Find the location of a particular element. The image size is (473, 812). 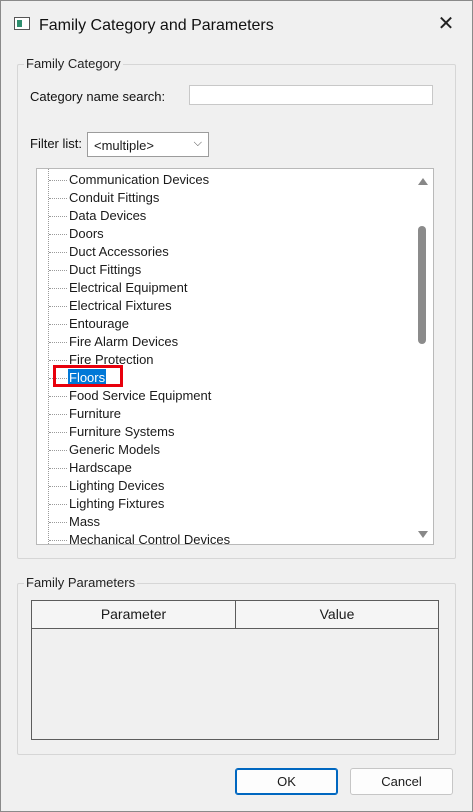

tree-item-label: Doors is located at coordinates (86, 233).